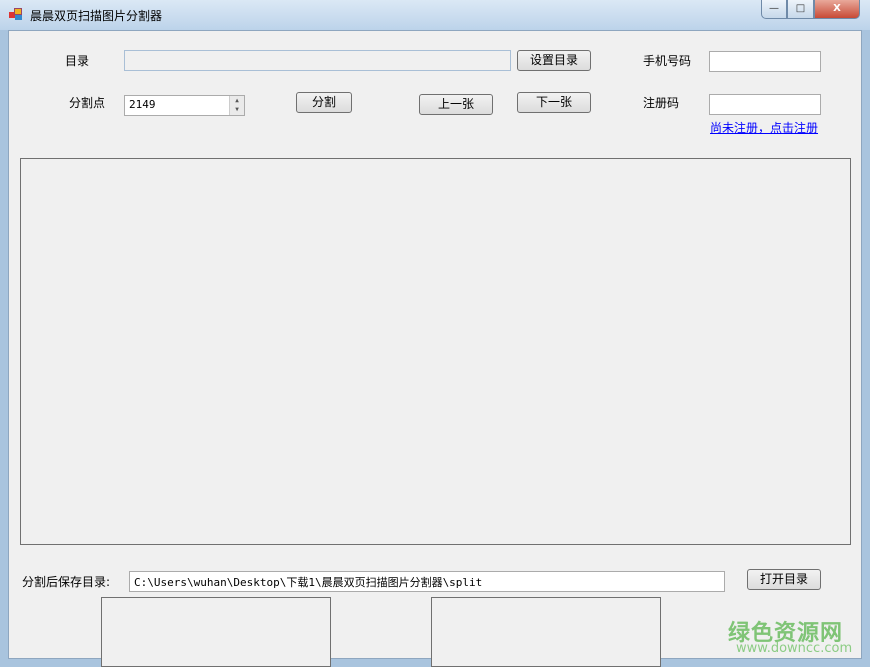  Describe the element at coordinates (184, 105) in the screenshot. I see `split-point-stepper: 2149 ▲ ▼` at that location.